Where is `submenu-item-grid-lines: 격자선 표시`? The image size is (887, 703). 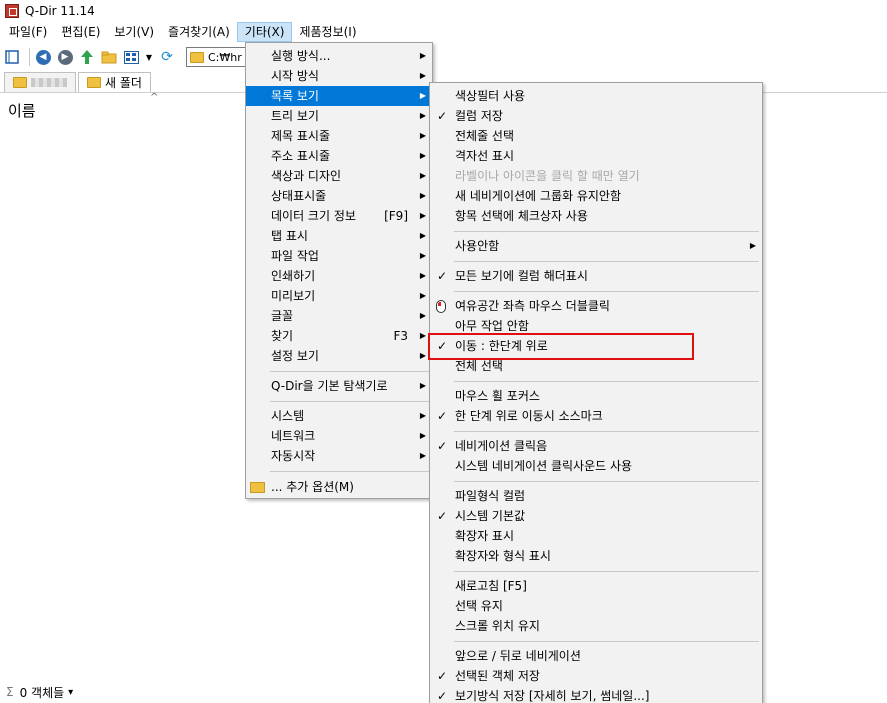 submenu-item-grid-lines: 격자선 표시 is located at coordinates (596, 156).